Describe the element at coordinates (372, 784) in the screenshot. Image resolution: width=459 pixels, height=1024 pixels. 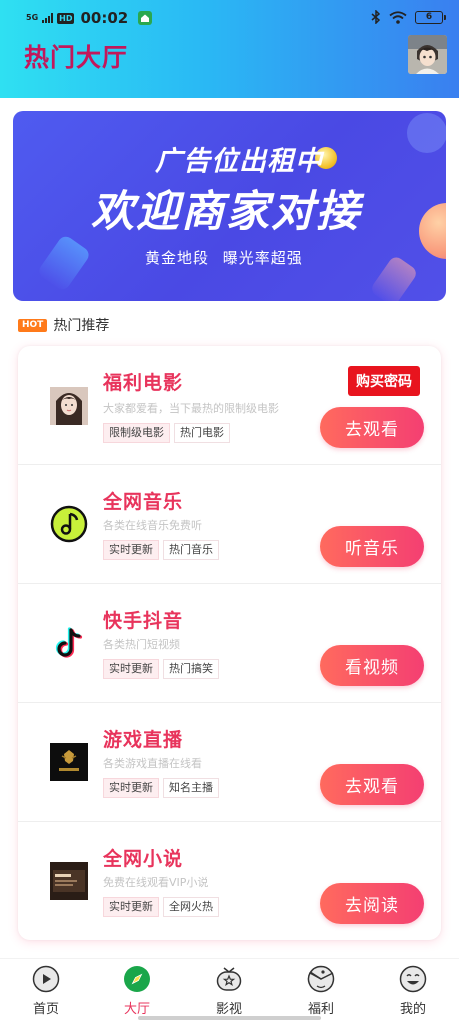
I see `watch-live-button: 去观看` at that location.